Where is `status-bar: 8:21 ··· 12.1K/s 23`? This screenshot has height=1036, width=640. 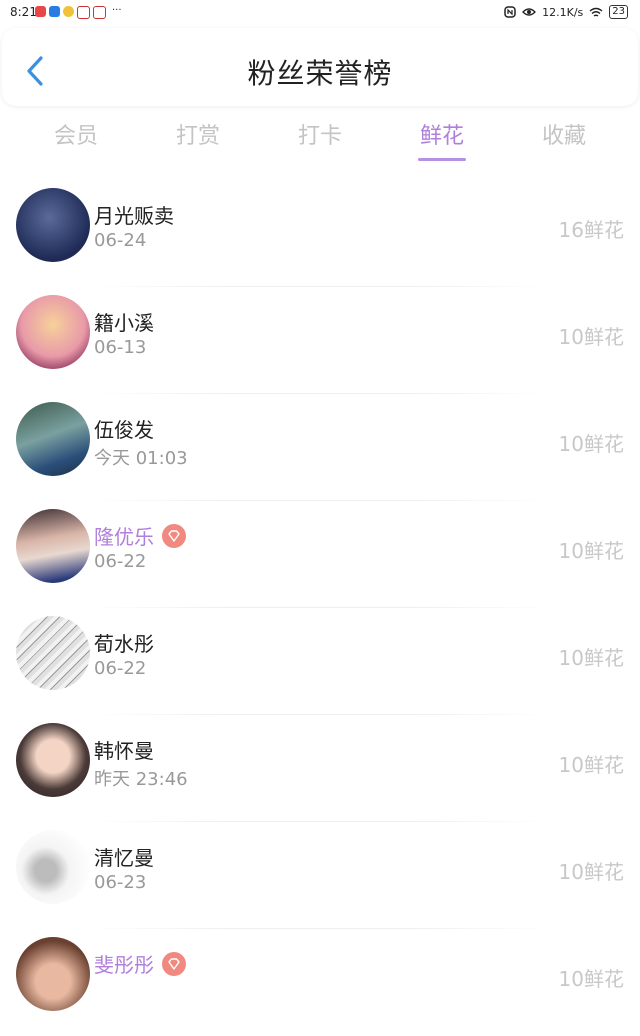 status-bar: 8:21 ··· 12.1K/s 23 is located at coordinates (320, 13).